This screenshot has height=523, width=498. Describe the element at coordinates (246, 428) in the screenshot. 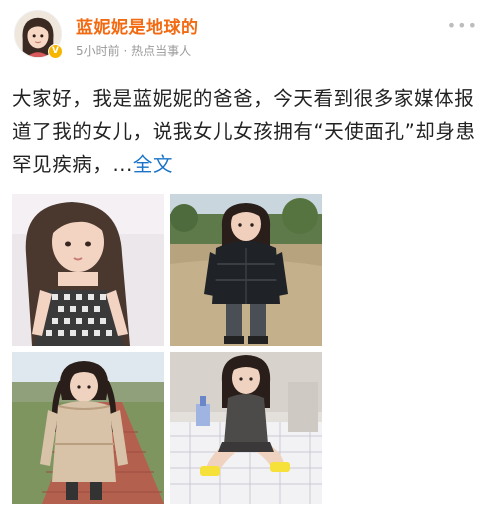

I see `photo-girl-sitting-on-bed` at that location.